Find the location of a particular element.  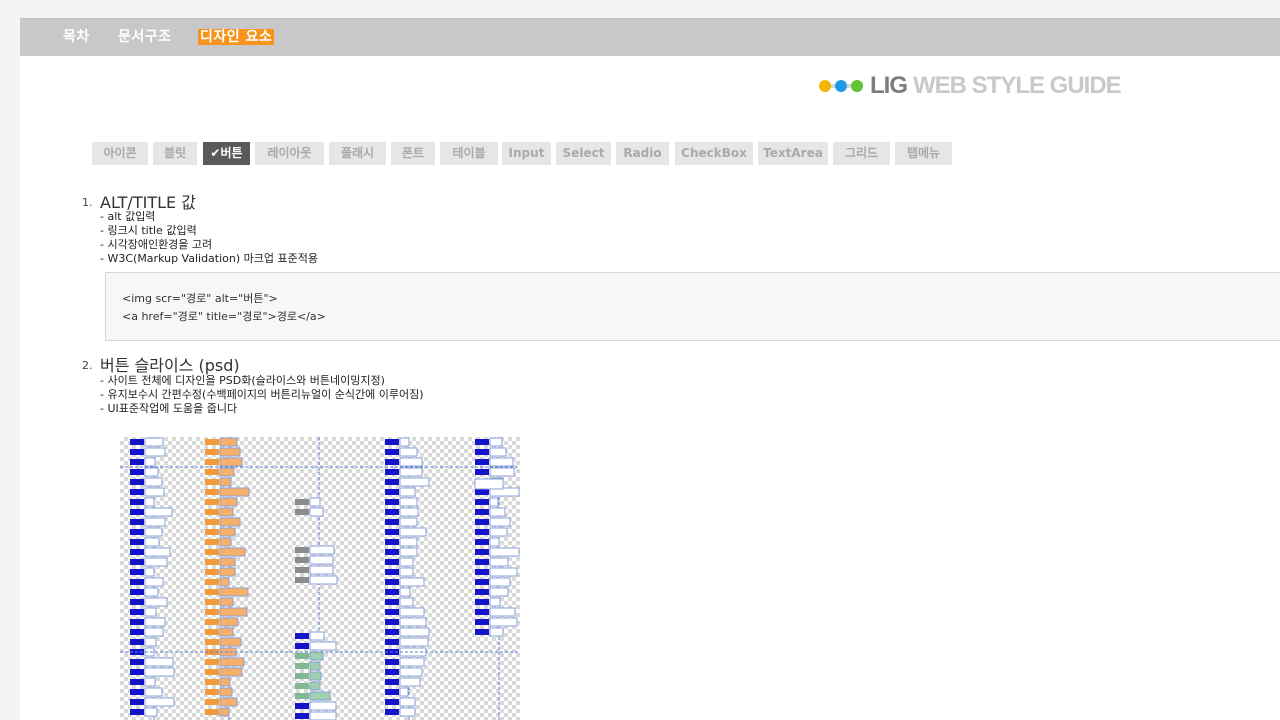

nav-item-design-elements: 디자인 요소 is located at coordinates (236, 37).